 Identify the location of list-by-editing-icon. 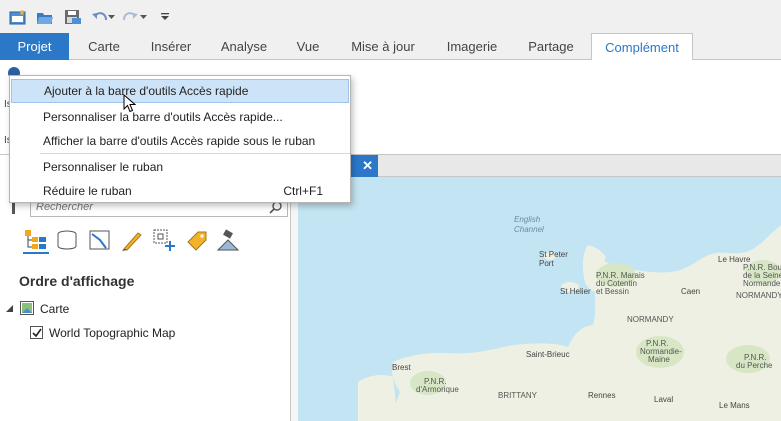
(132, 240).